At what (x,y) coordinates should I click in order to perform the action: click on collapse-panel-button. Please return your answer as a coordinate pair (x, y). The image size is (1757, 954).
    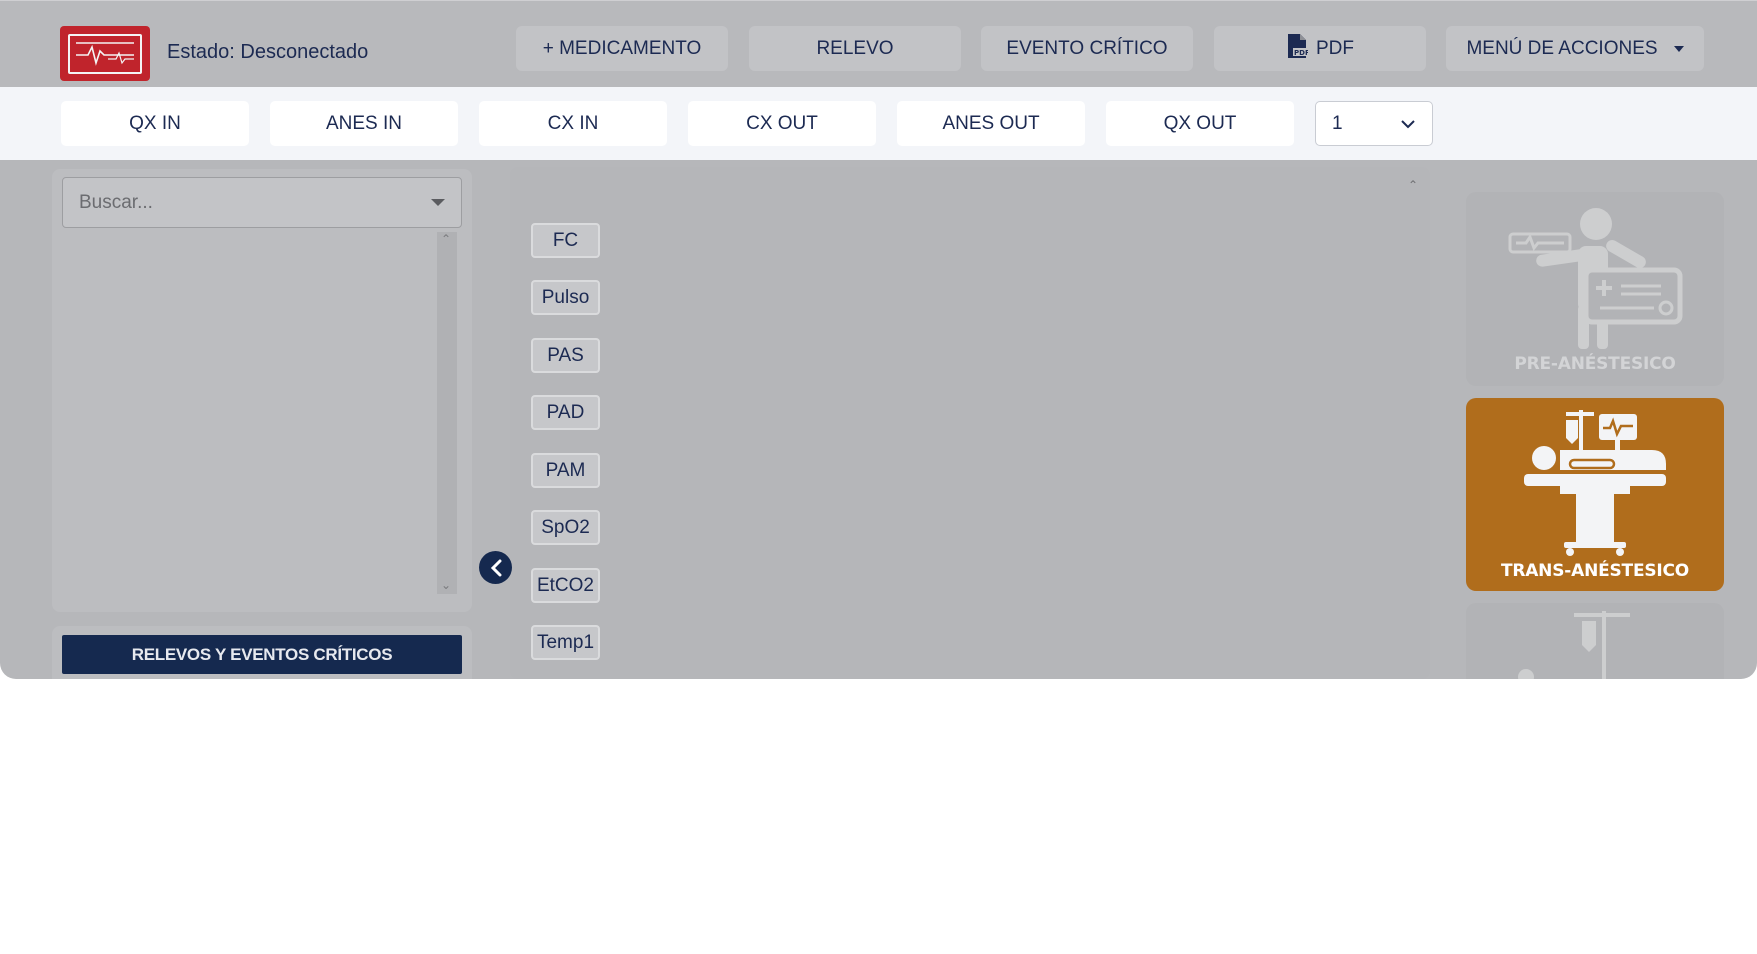
    Looking at the image, I should click on (495, 567).